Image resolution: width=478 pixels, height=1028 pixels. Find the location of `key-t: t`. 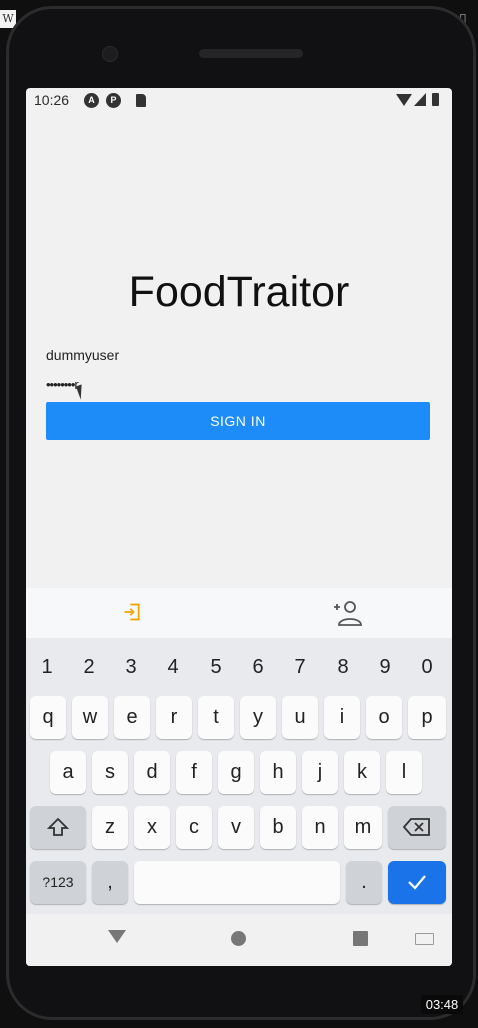

key-t: t is located at coordinates (216, 717).